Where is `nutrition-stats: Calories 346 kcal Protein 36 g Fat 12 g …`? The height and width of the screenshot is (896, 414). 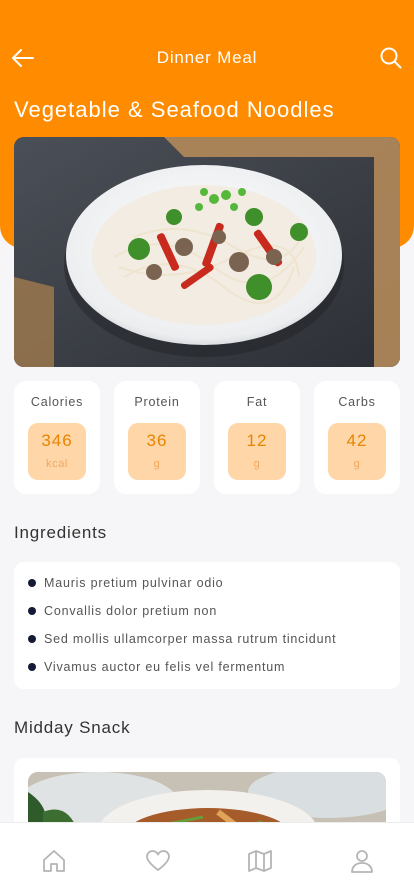 nutrition-stats: Calories 346 kcal Protein 36 g Fat 12 g … is located at coordinates (207, 437).